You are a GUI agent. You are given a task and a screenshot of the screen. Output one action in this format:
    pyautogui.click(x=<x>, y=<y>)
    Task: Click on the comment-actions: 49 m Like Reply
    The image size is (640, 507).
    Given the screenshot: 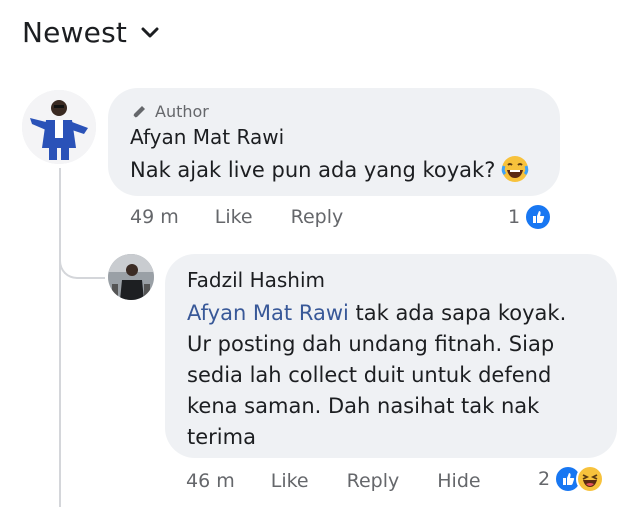 What is the action you would take?
    pyautogui.click(x=255, y=217)
    